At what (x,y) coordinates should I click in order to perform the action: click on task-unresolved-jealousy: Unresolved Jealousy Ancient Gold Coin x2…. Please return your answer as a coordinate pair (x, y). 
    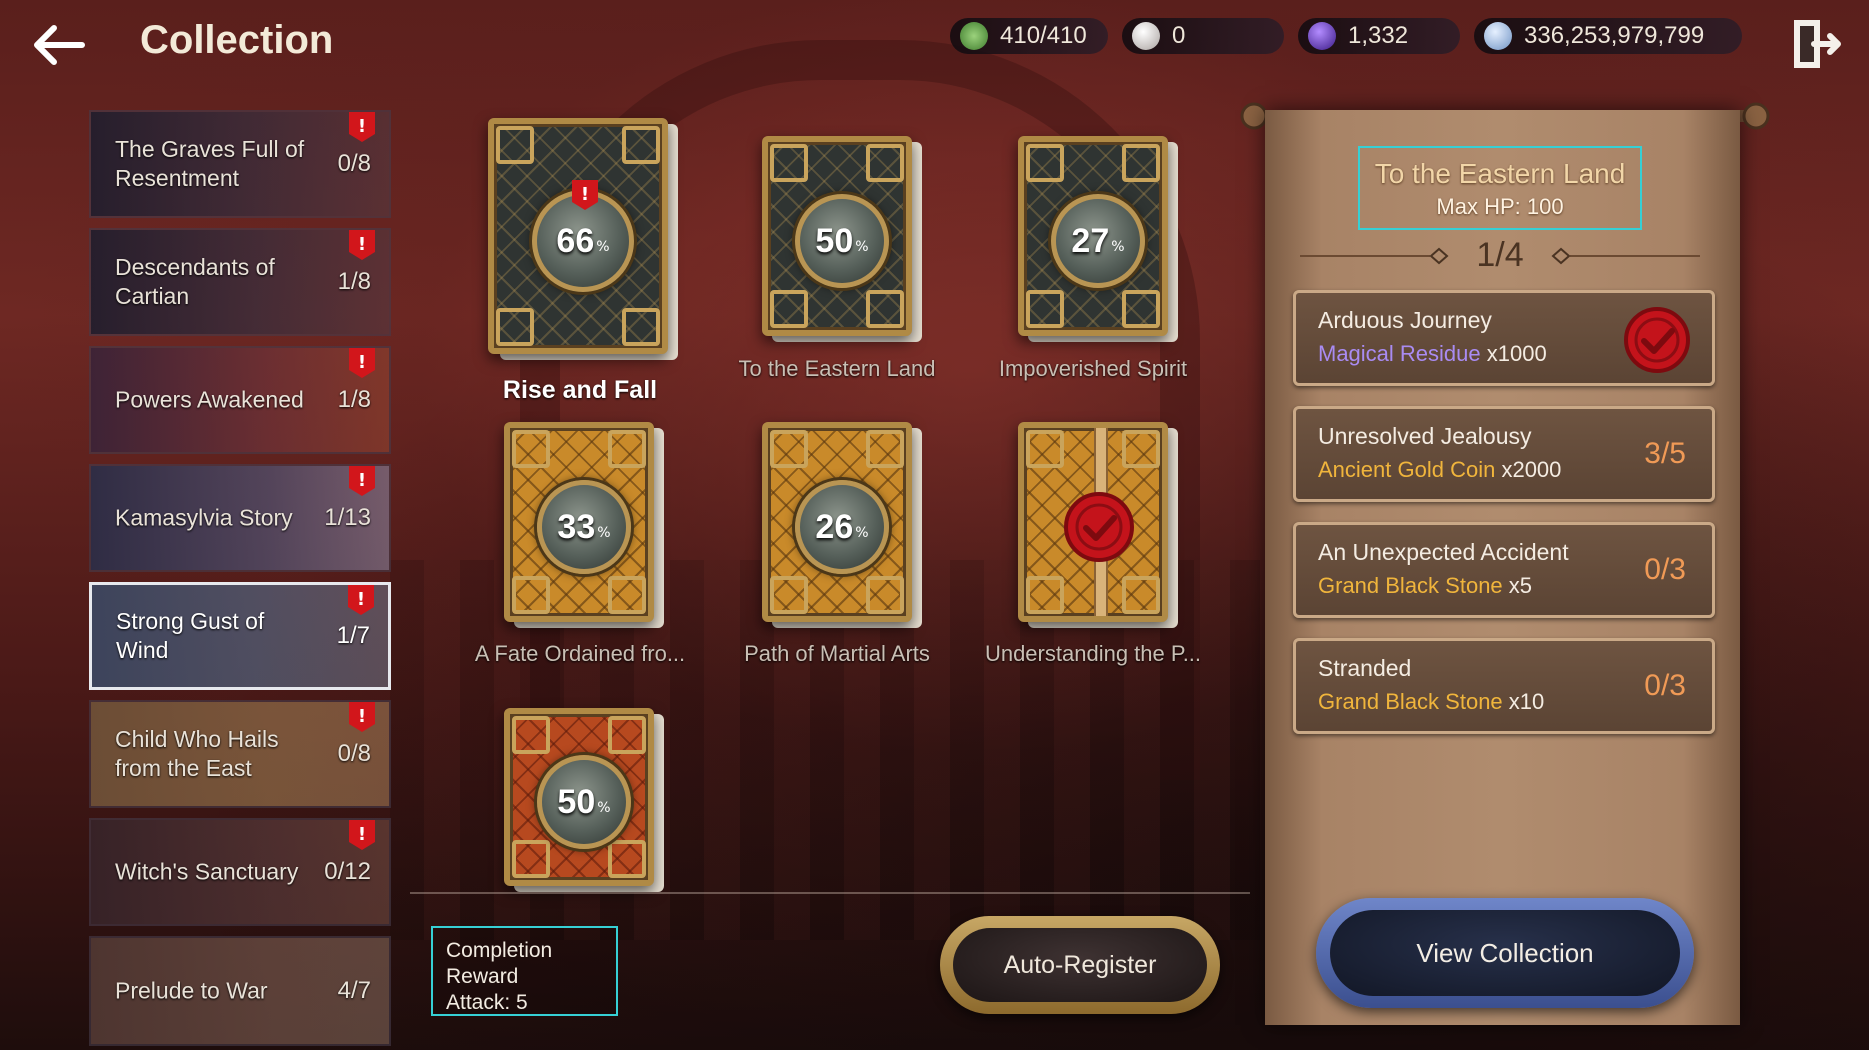
    Looking at the image, I should click on (1504, 454).